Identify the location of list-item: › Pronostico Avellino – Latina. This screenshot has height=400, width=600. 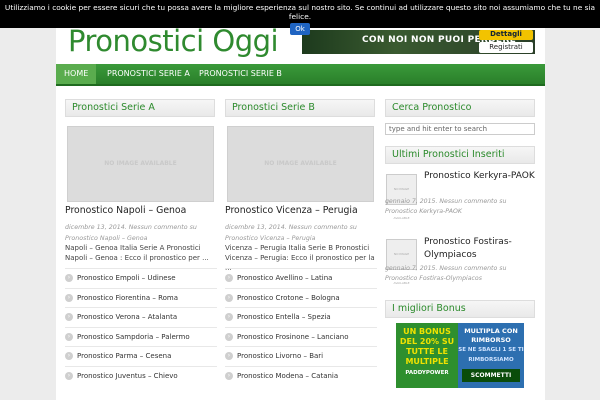
(301, 278).